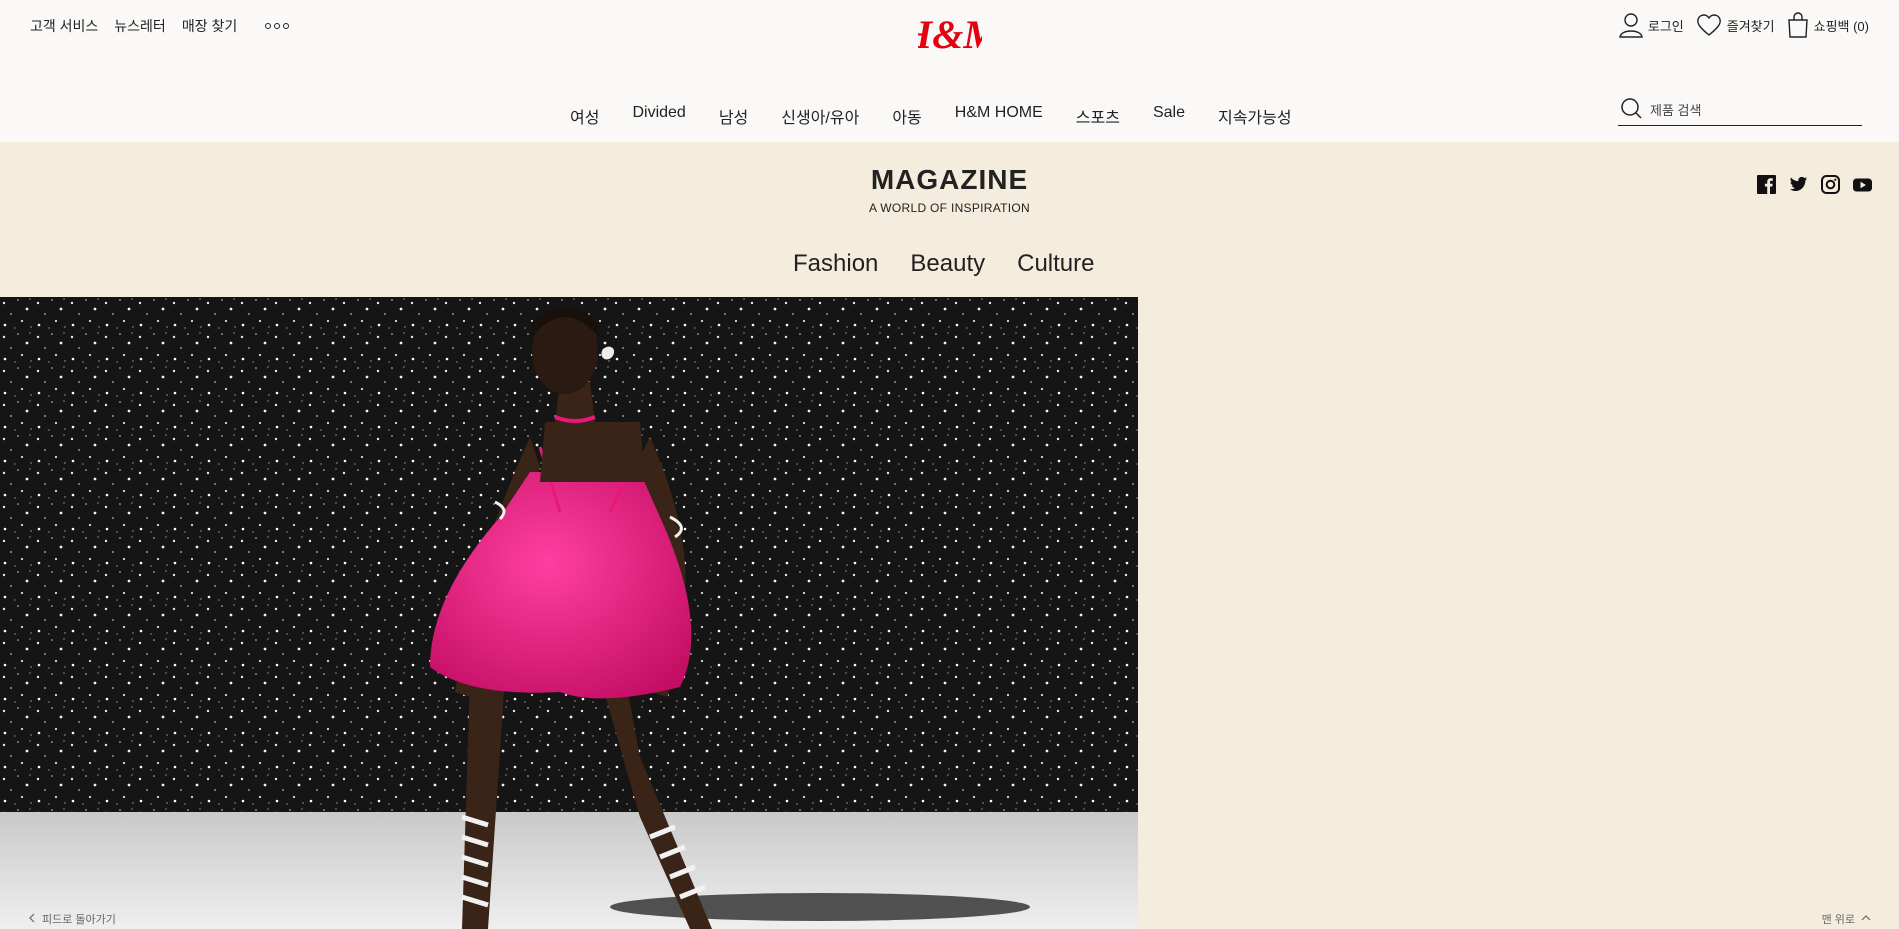 This screenshot has width=1899, height=929. I want to click on login-link: 로그인, so click(1651, 25).